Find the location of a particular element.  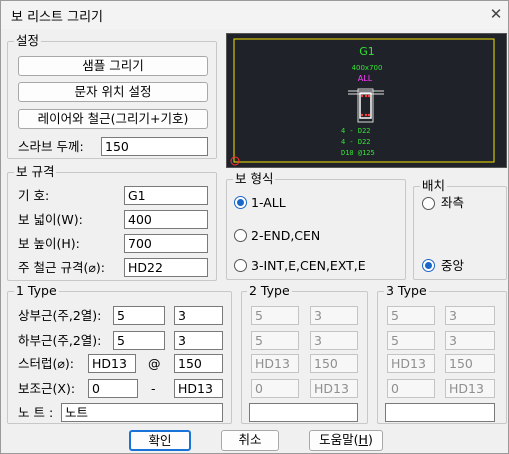

help-button: 도움말(H) is located at coordinates (346, 440).